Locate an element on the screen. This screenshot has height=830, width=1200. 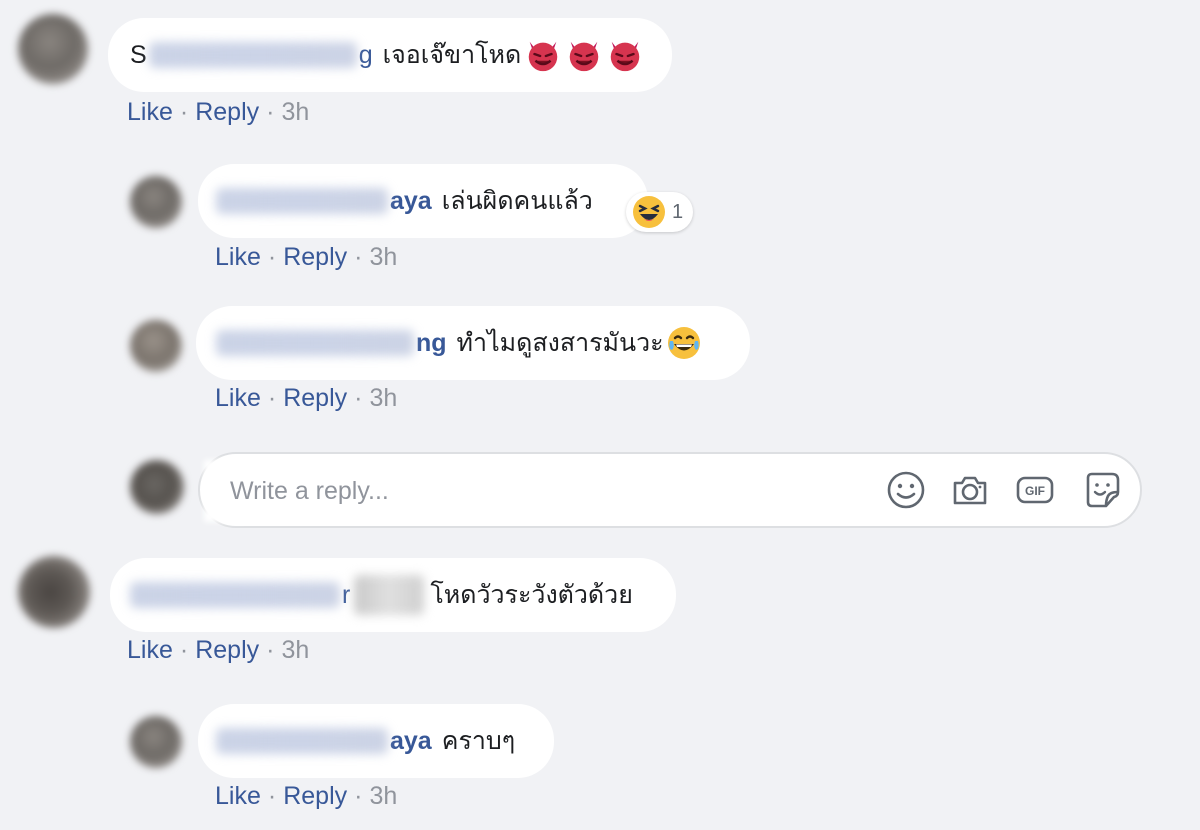
comment-text: โหดวัวระวังตัวด้วย is located at coordinates (531, 595).